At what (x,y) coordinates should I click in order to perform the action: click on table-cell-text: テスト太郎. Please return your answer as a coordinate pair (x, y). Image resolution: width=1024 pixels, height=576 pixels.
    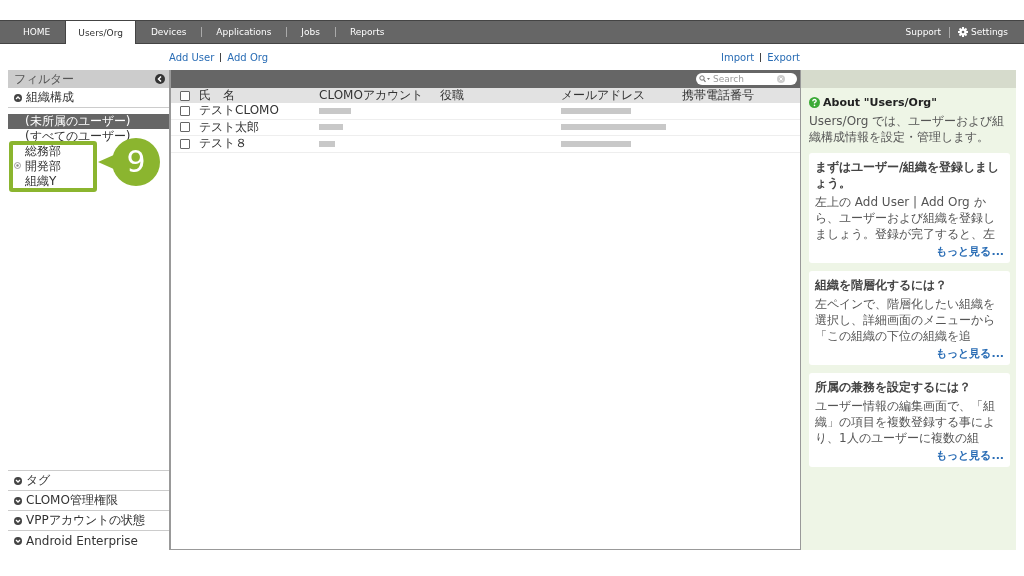
    Looking at the image, I should click on (229, 127).